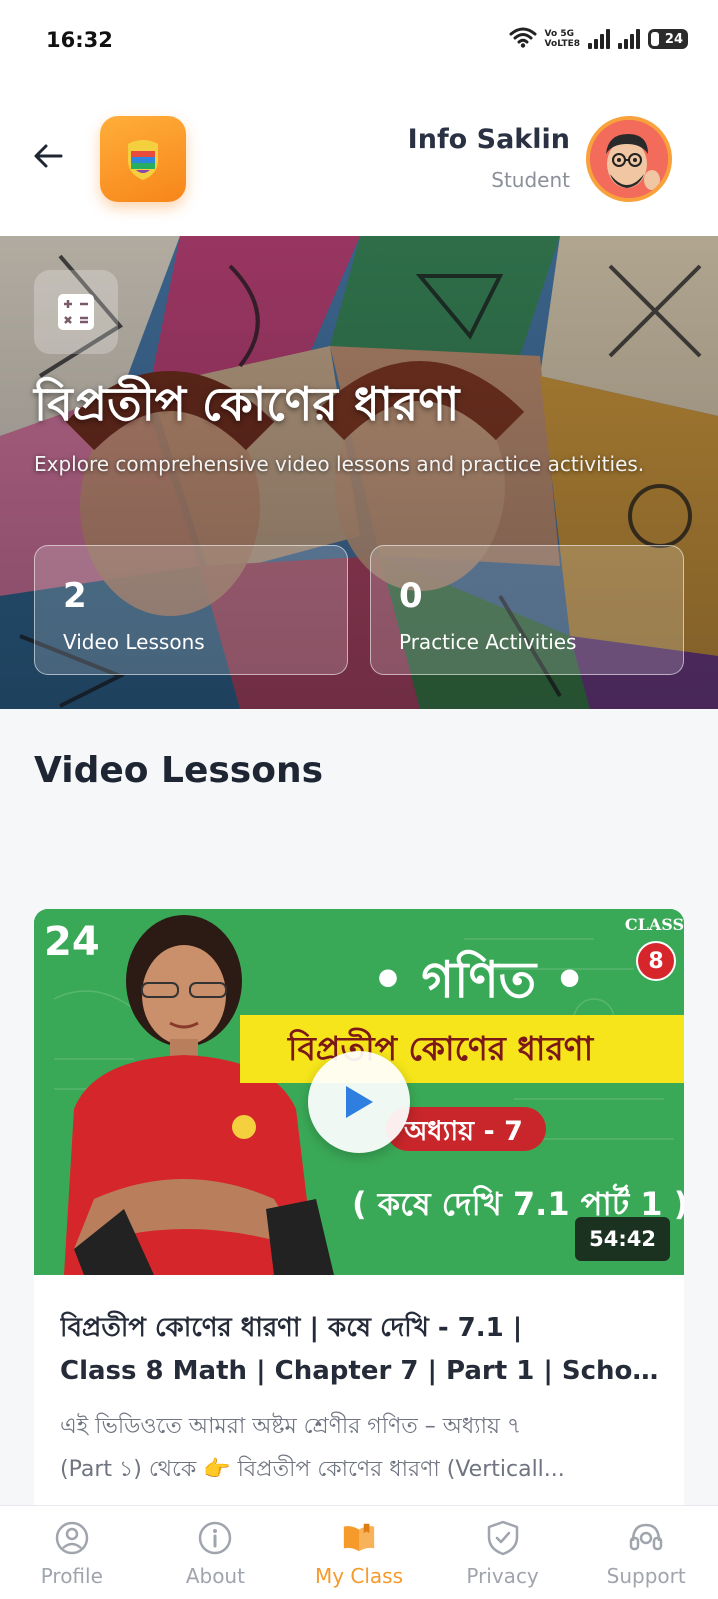 The height and width of the screenshot is (1599, 718). What do you see at coordinates (502, 1576) in the screenshot?
I see `nav-label: Privacy` at bounding box center [502, 1576].